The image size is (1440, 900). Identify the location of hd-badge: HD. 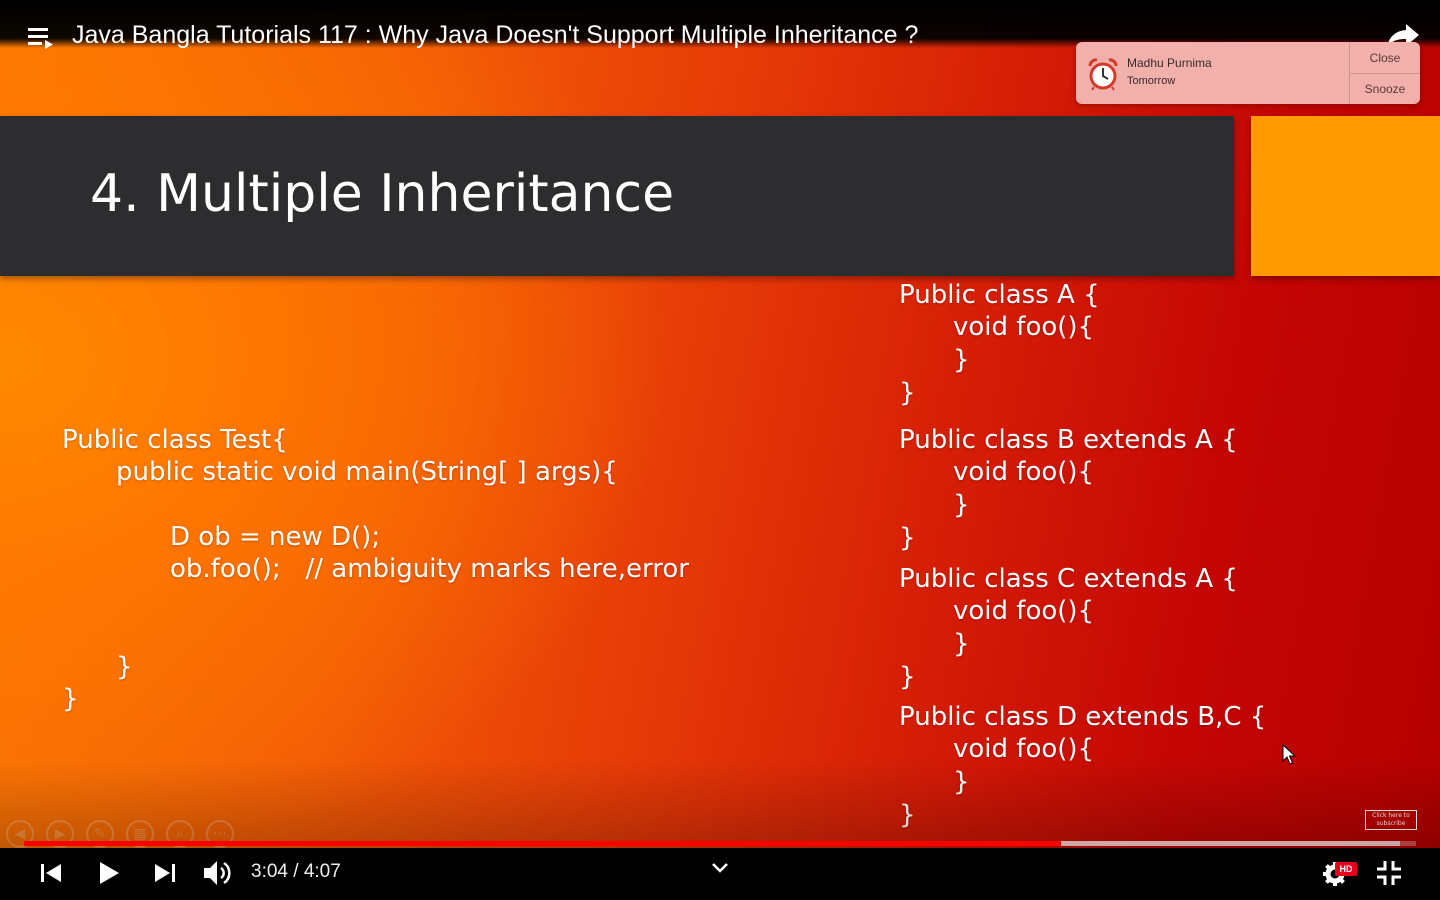
(1346, 869).